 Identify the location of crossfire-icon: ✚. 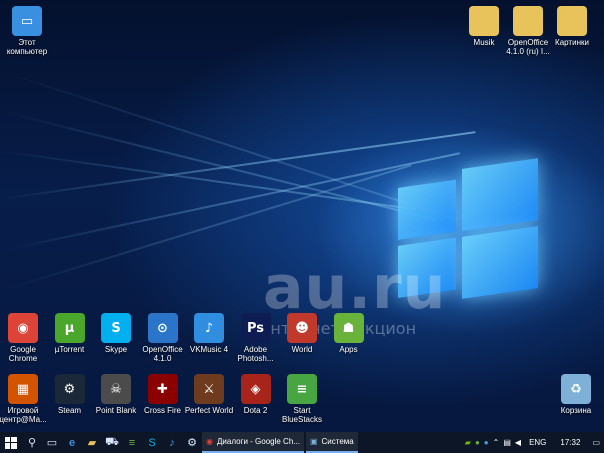
(162, 389).